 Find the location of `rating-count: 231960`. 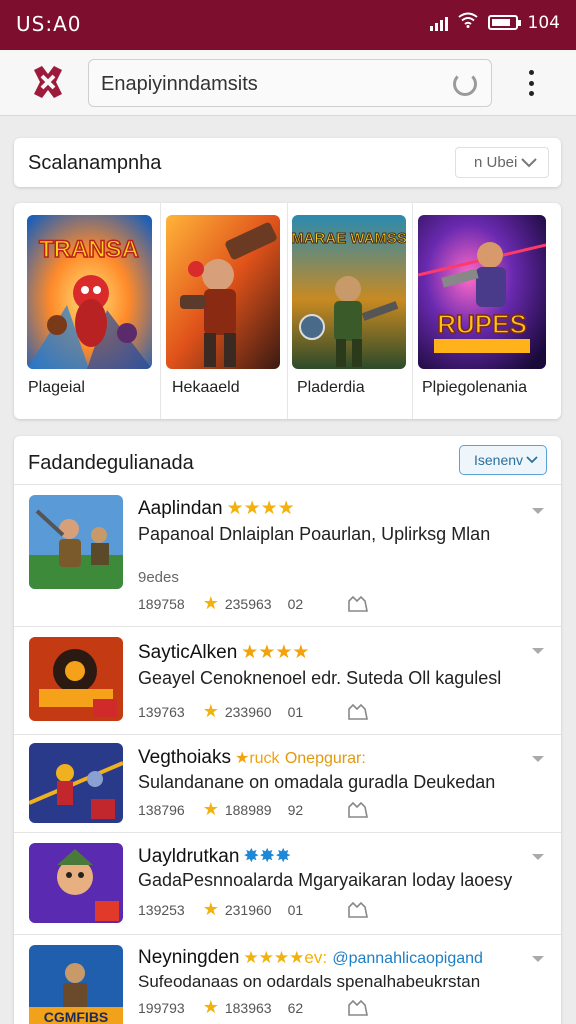

rating-count: 231960 is located at coordinates (248, 909).